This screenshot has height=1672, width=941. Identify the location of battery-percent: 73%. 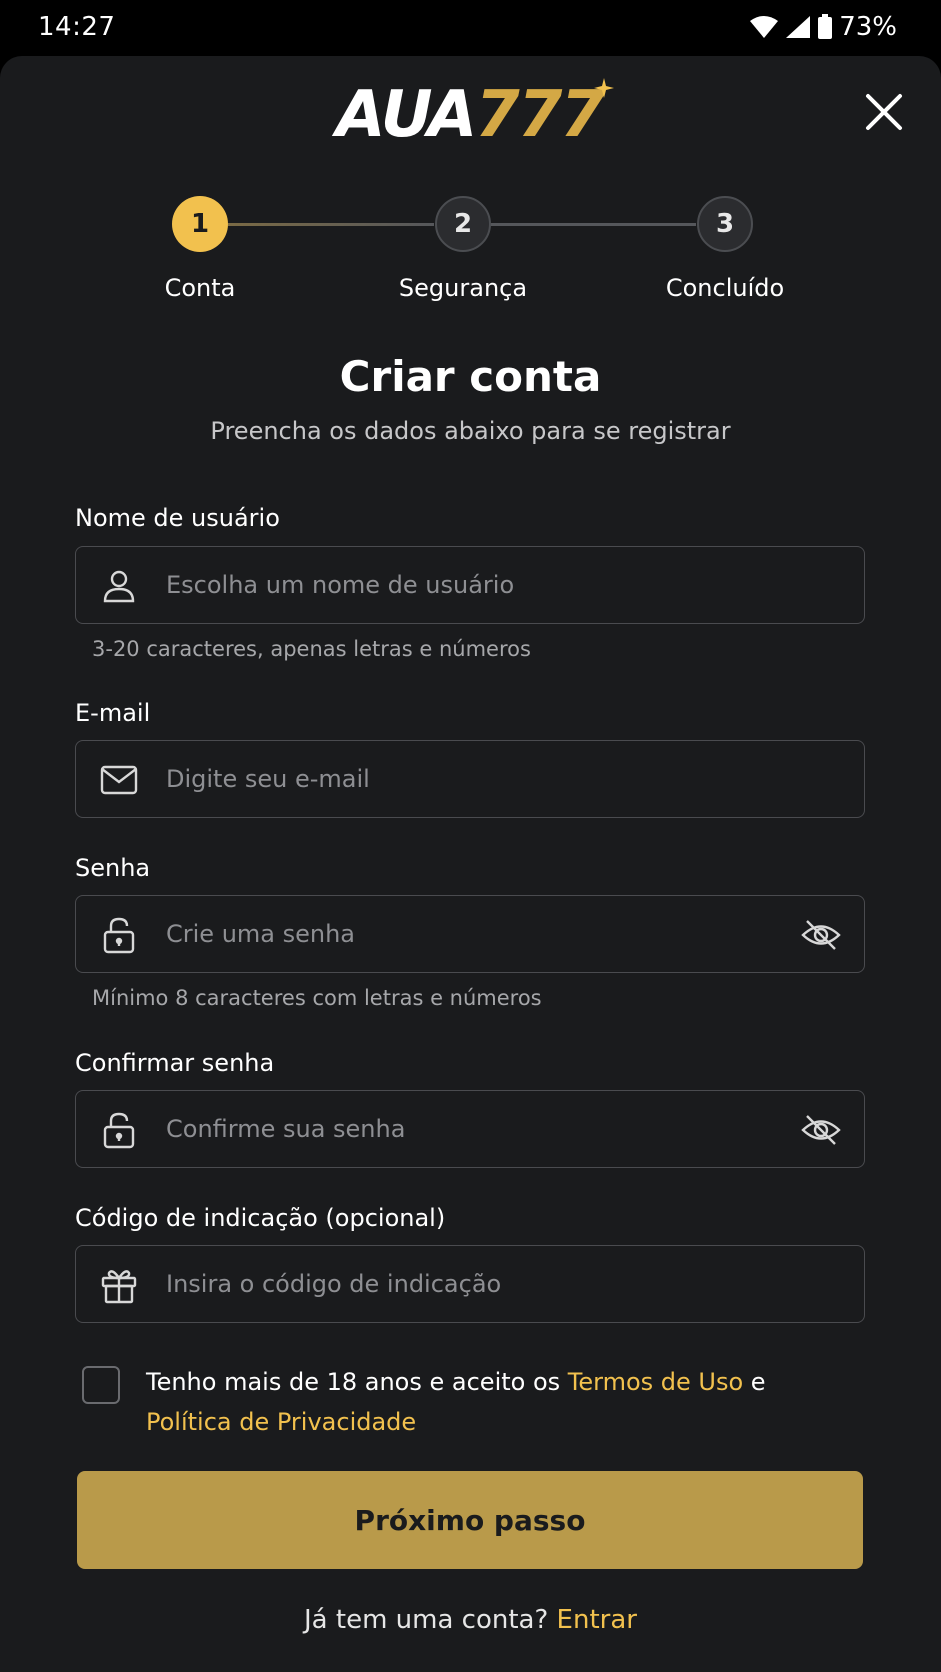
(868, 27).